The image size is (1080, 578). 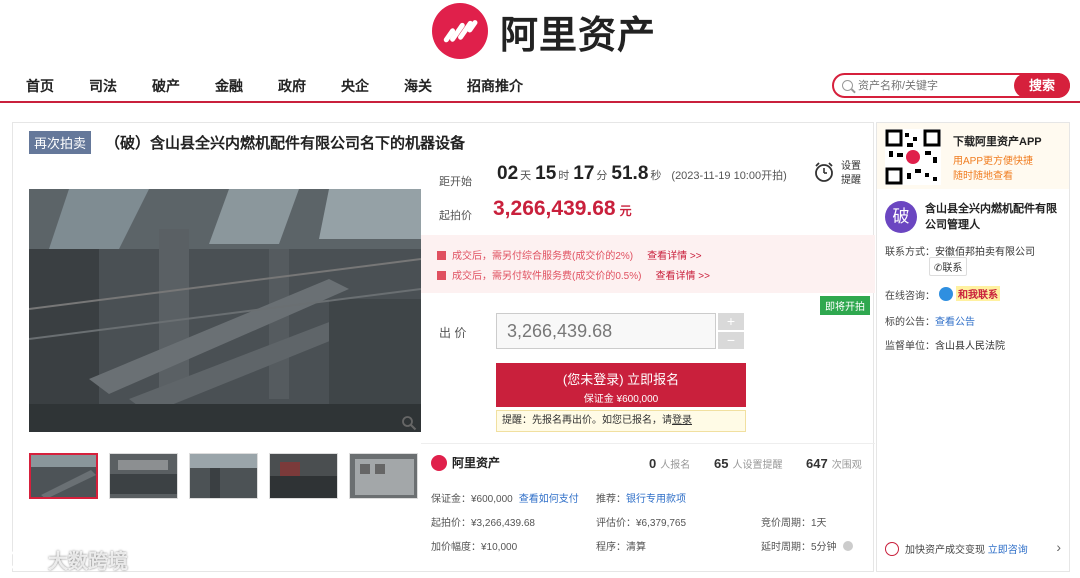 What do you see at coordinates (578, 34) in the screenshot?
I see `logo-text: 阿里资产` at bounding box center [578, 34].